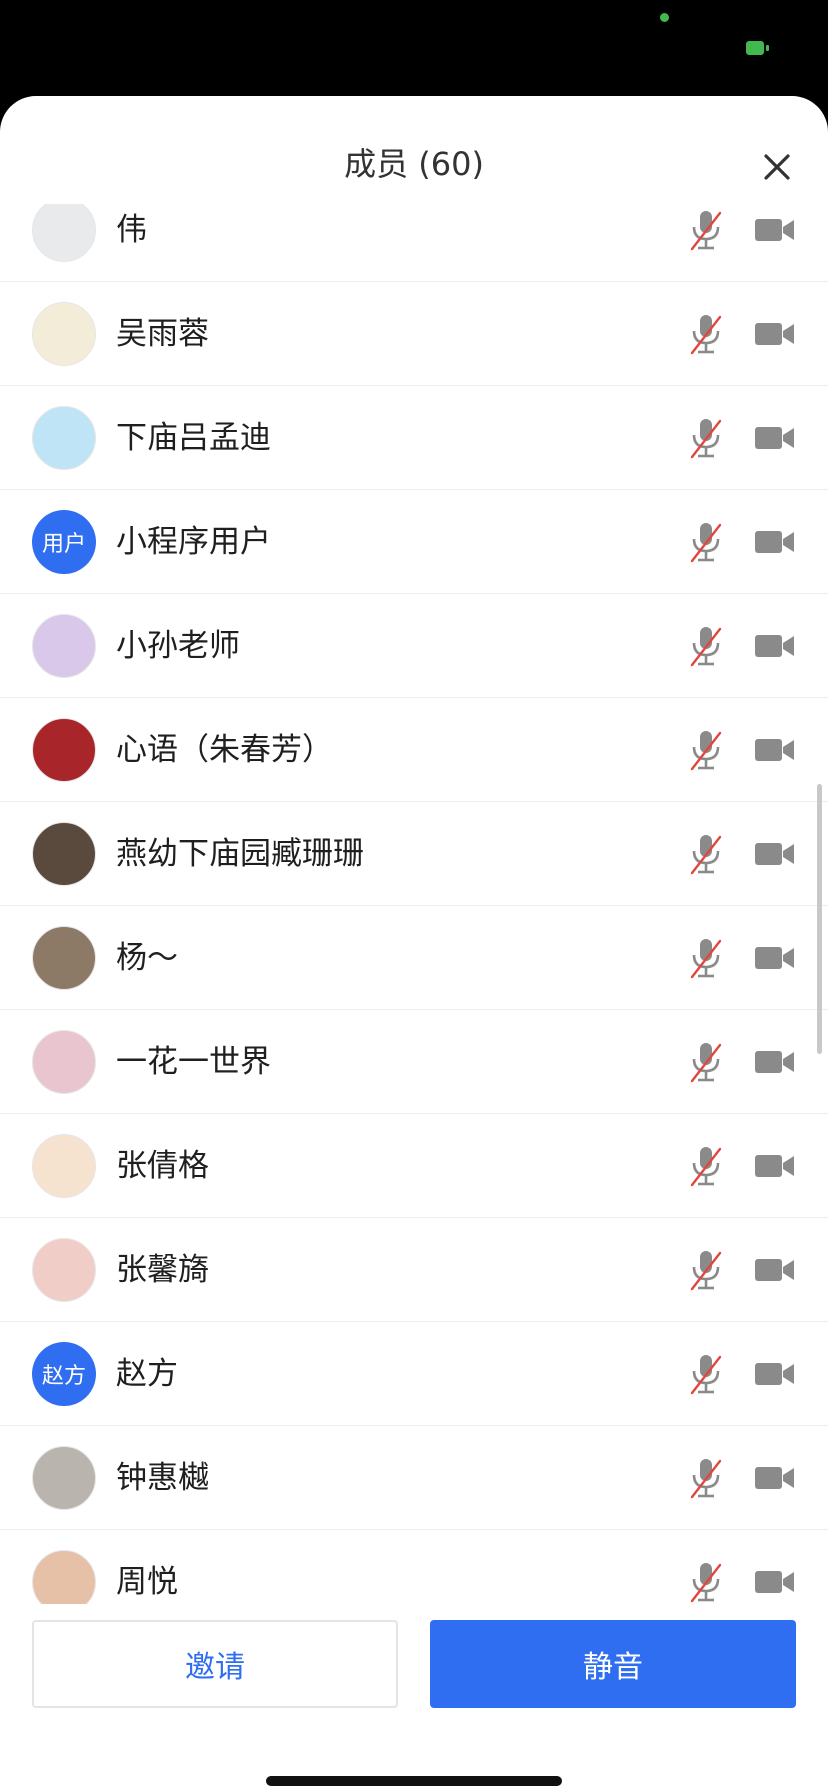  I want to click on member-row: 小孙老师, so click(414, 646).